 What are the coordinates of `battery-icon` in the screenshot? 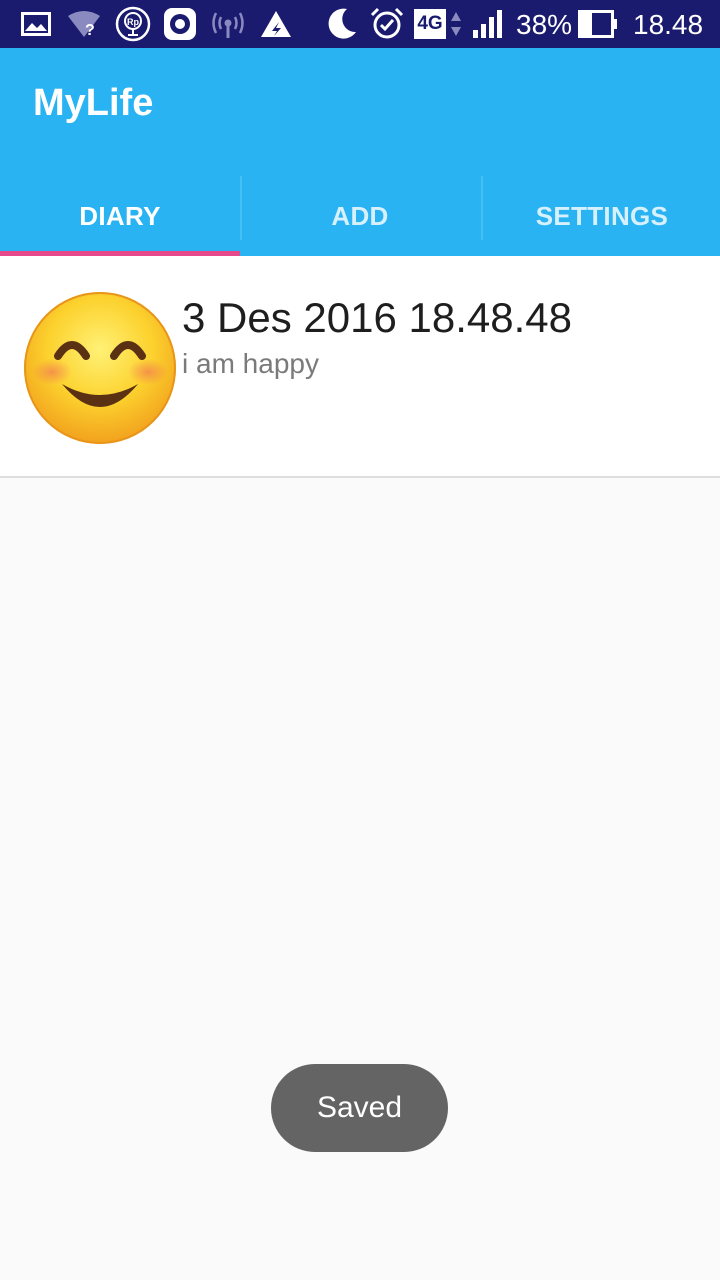 It's located at (598, 24).